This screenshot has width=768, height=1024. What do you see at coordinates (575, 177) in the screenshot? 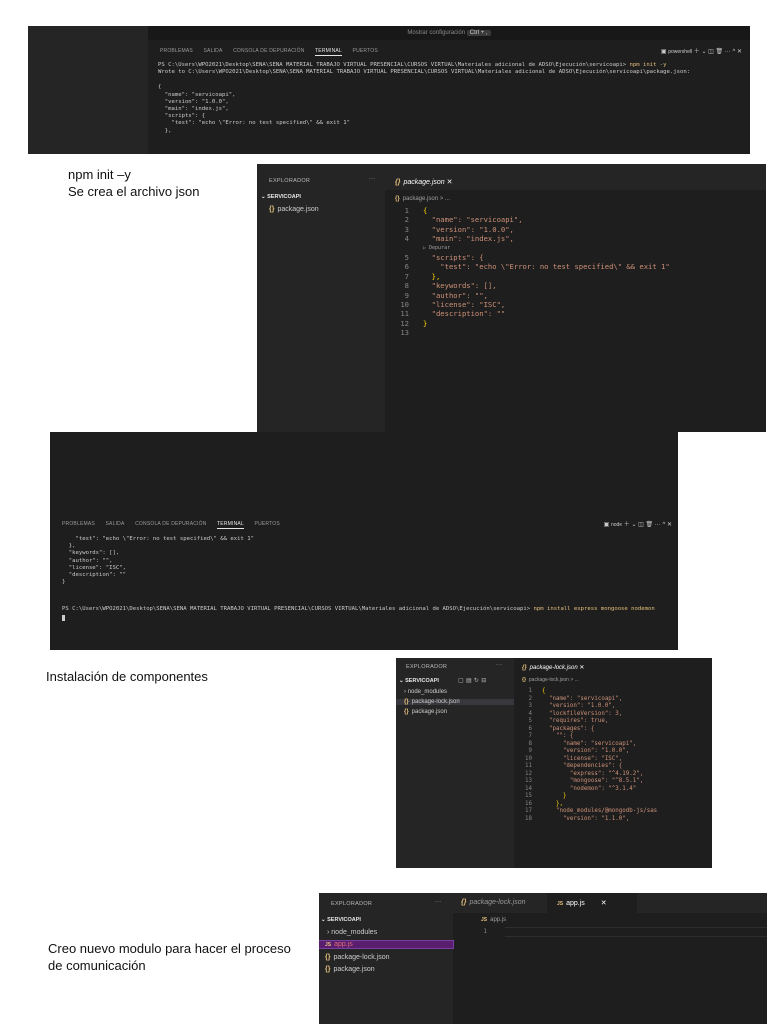
I see `tab-bar` at bounding box center [575, 177].